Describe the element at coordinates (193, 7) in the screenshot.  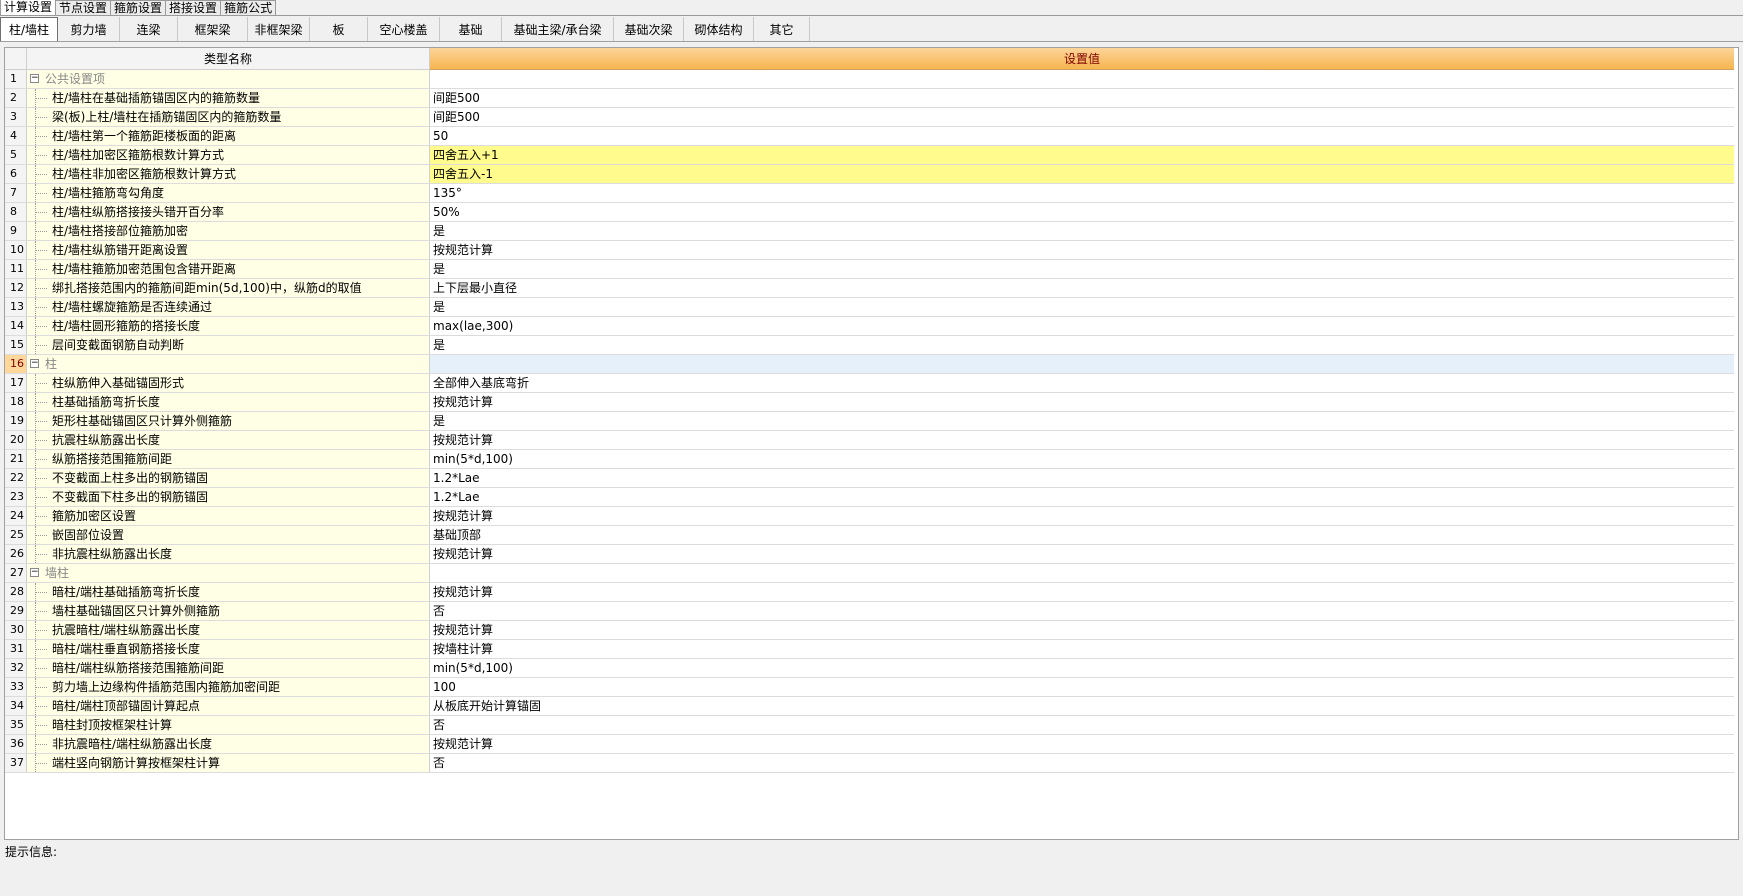
I see `top-tab: 搭接设置` at that location.